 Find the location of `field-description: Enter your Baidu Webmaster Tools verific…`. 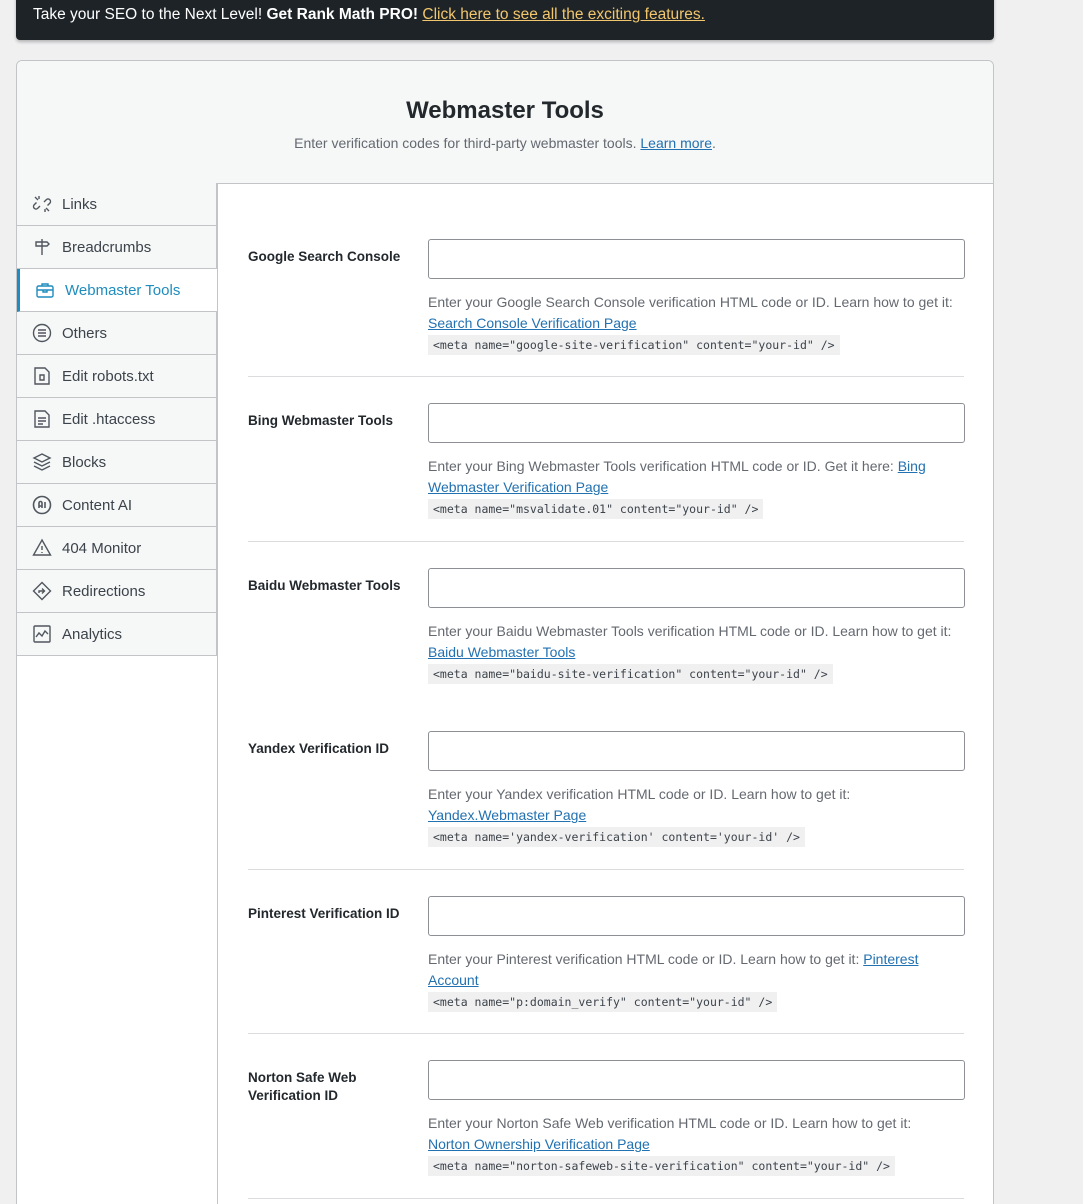

field-description: Enter your Baidu Webmaster Tools verific… is located at coordinates (696, 652).